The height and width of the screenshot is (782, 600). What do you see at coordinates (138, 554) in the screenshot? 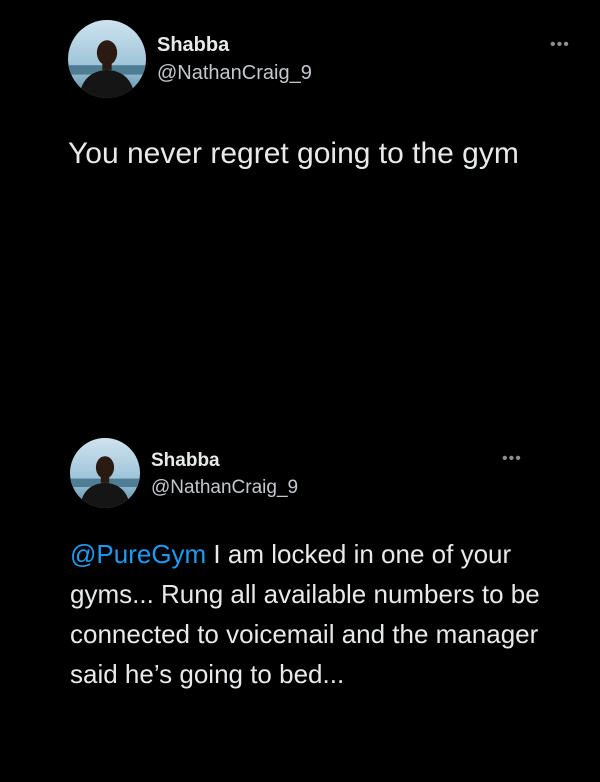
I see `mention-link: @PureGym` at bounding box center [138, 554].